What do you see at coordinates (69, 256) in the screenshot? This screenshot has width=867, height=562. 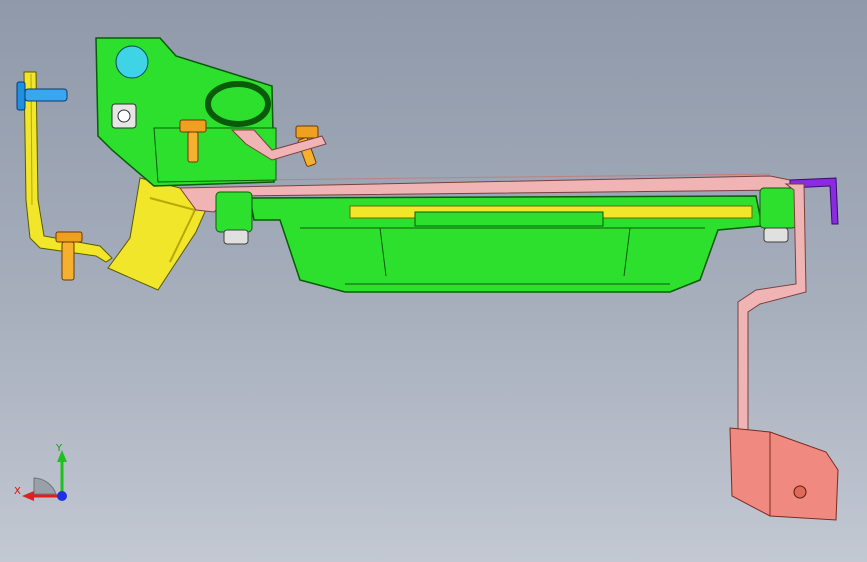 I see `left-bolt-part` at bounding box center [69, 256].